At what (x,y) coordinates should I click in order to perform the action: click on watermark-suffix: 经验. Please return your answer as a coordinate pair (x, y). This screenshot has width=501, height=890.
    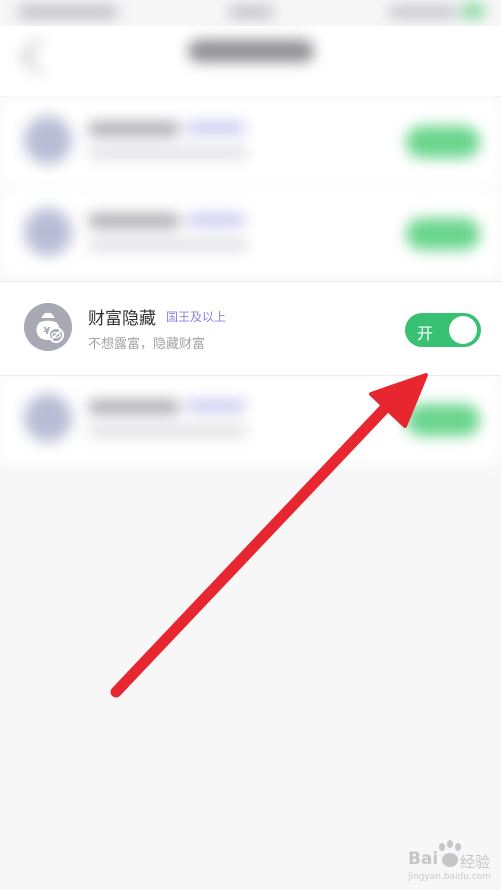
    Looking at the image, I should click on (475, 862).